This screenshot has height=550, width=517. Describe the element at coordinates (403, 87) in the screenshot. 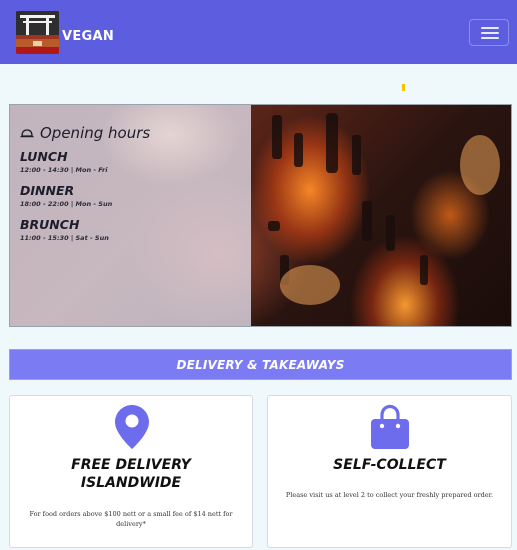

I see `scroll-indicator` at that location.